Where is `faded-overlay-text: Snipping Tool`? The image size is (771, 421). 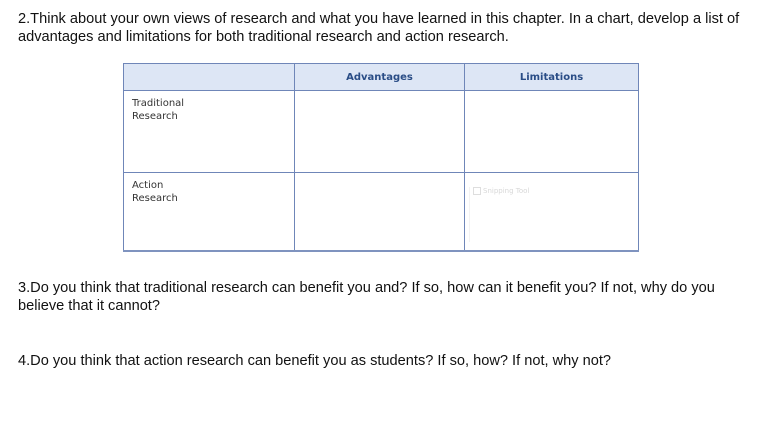 faded-overlay-text: Snipping Tool is located at coordinates (506, 191).